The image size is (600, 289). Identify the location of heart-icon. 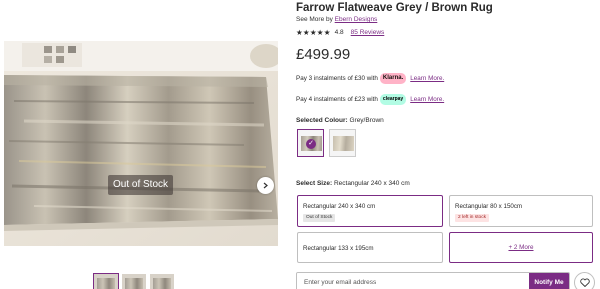
(584, 282).